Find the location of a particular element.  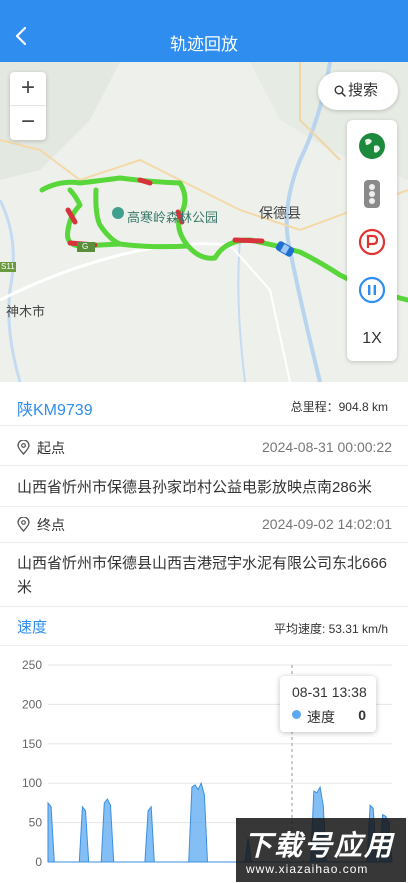

y-tick-label: 100 is located at coordinates (32, 783).